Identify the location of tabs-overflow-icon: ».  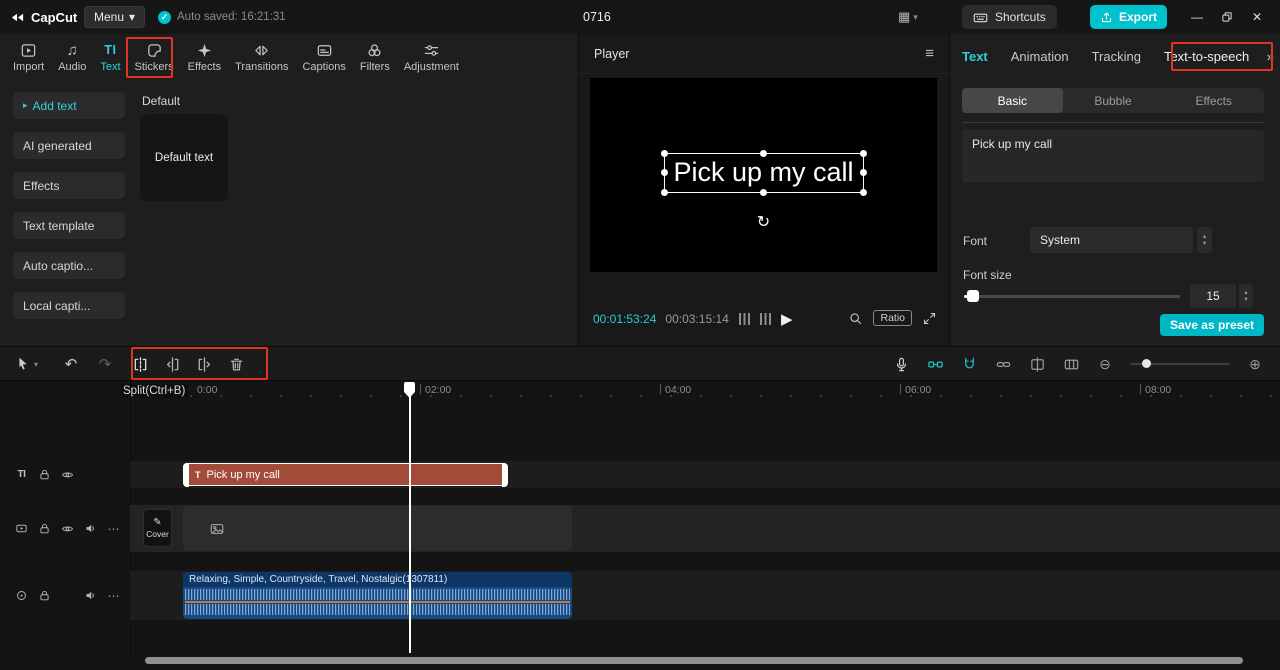
(1270, 56).